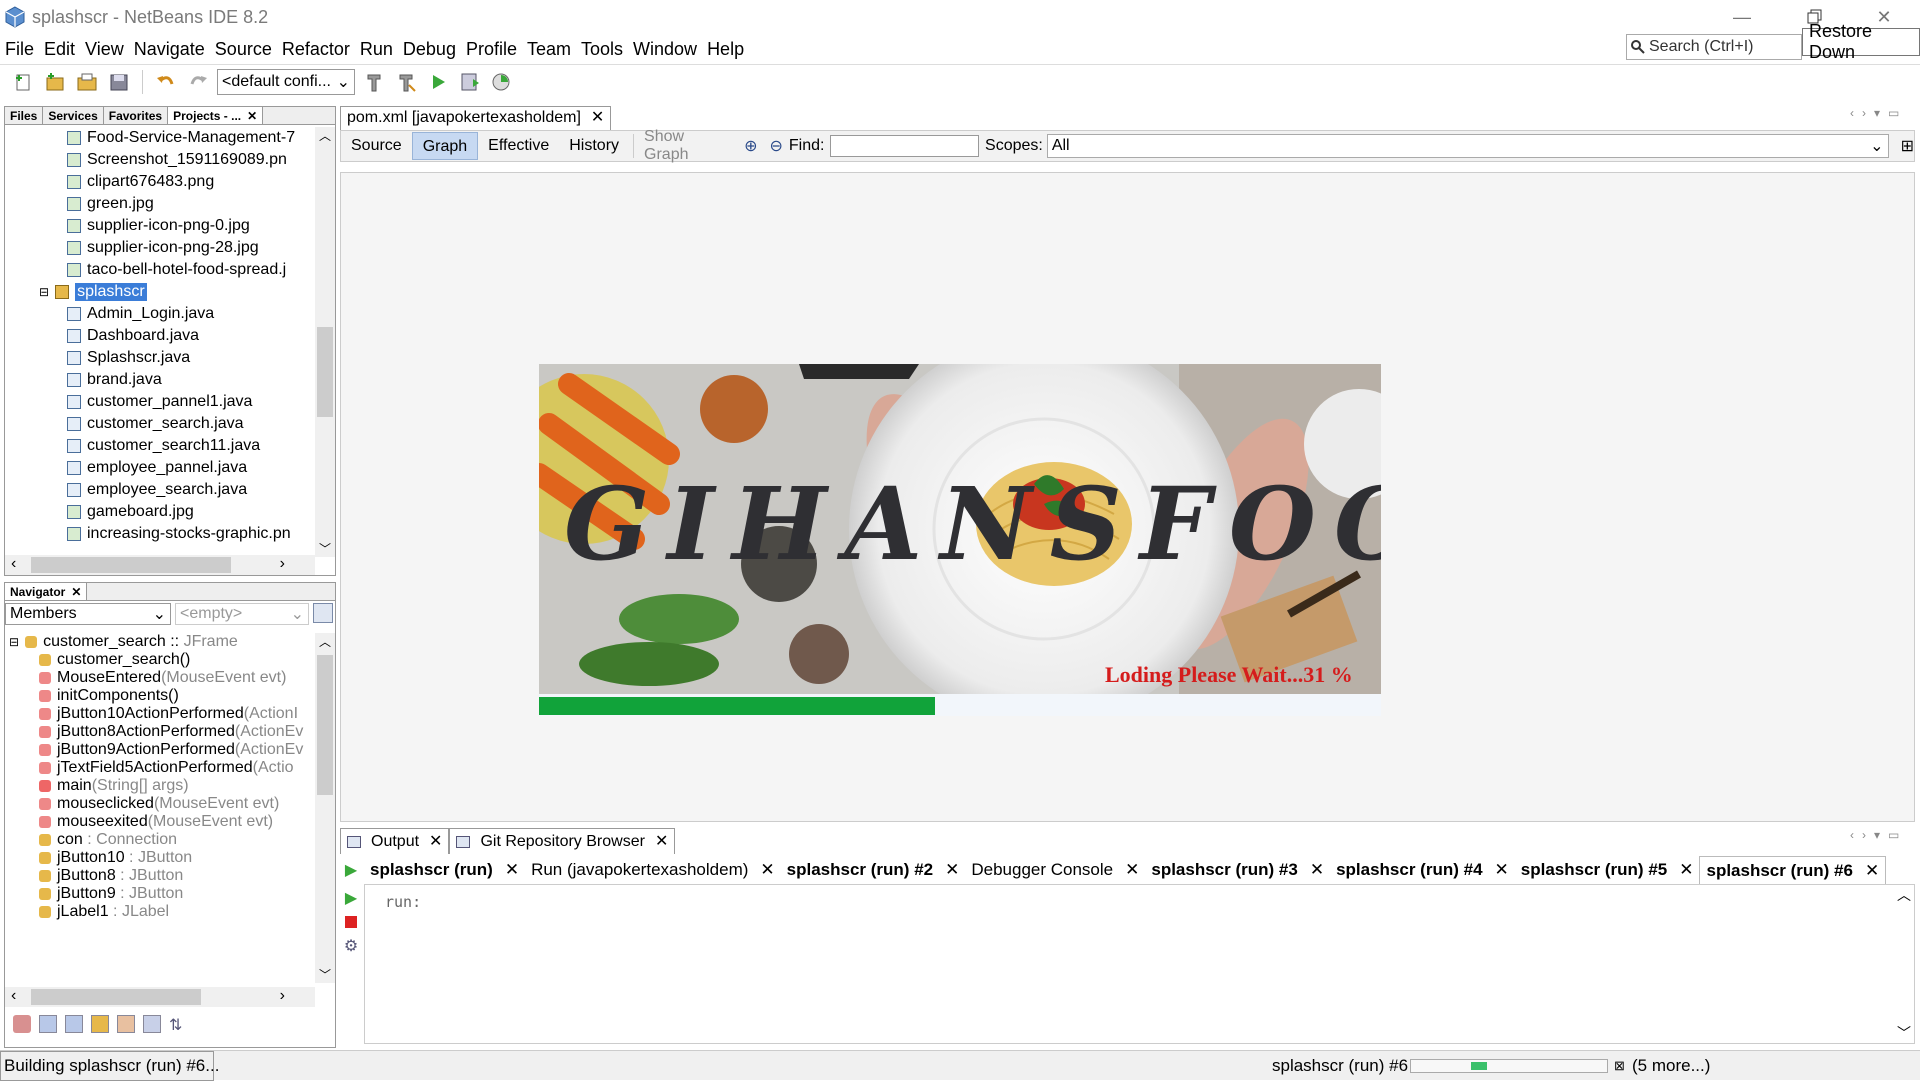 The height and width of the screenshot is (1081, 1920). I want to click on project-tree-hscroll: ‹ ›, so click(160, 565).